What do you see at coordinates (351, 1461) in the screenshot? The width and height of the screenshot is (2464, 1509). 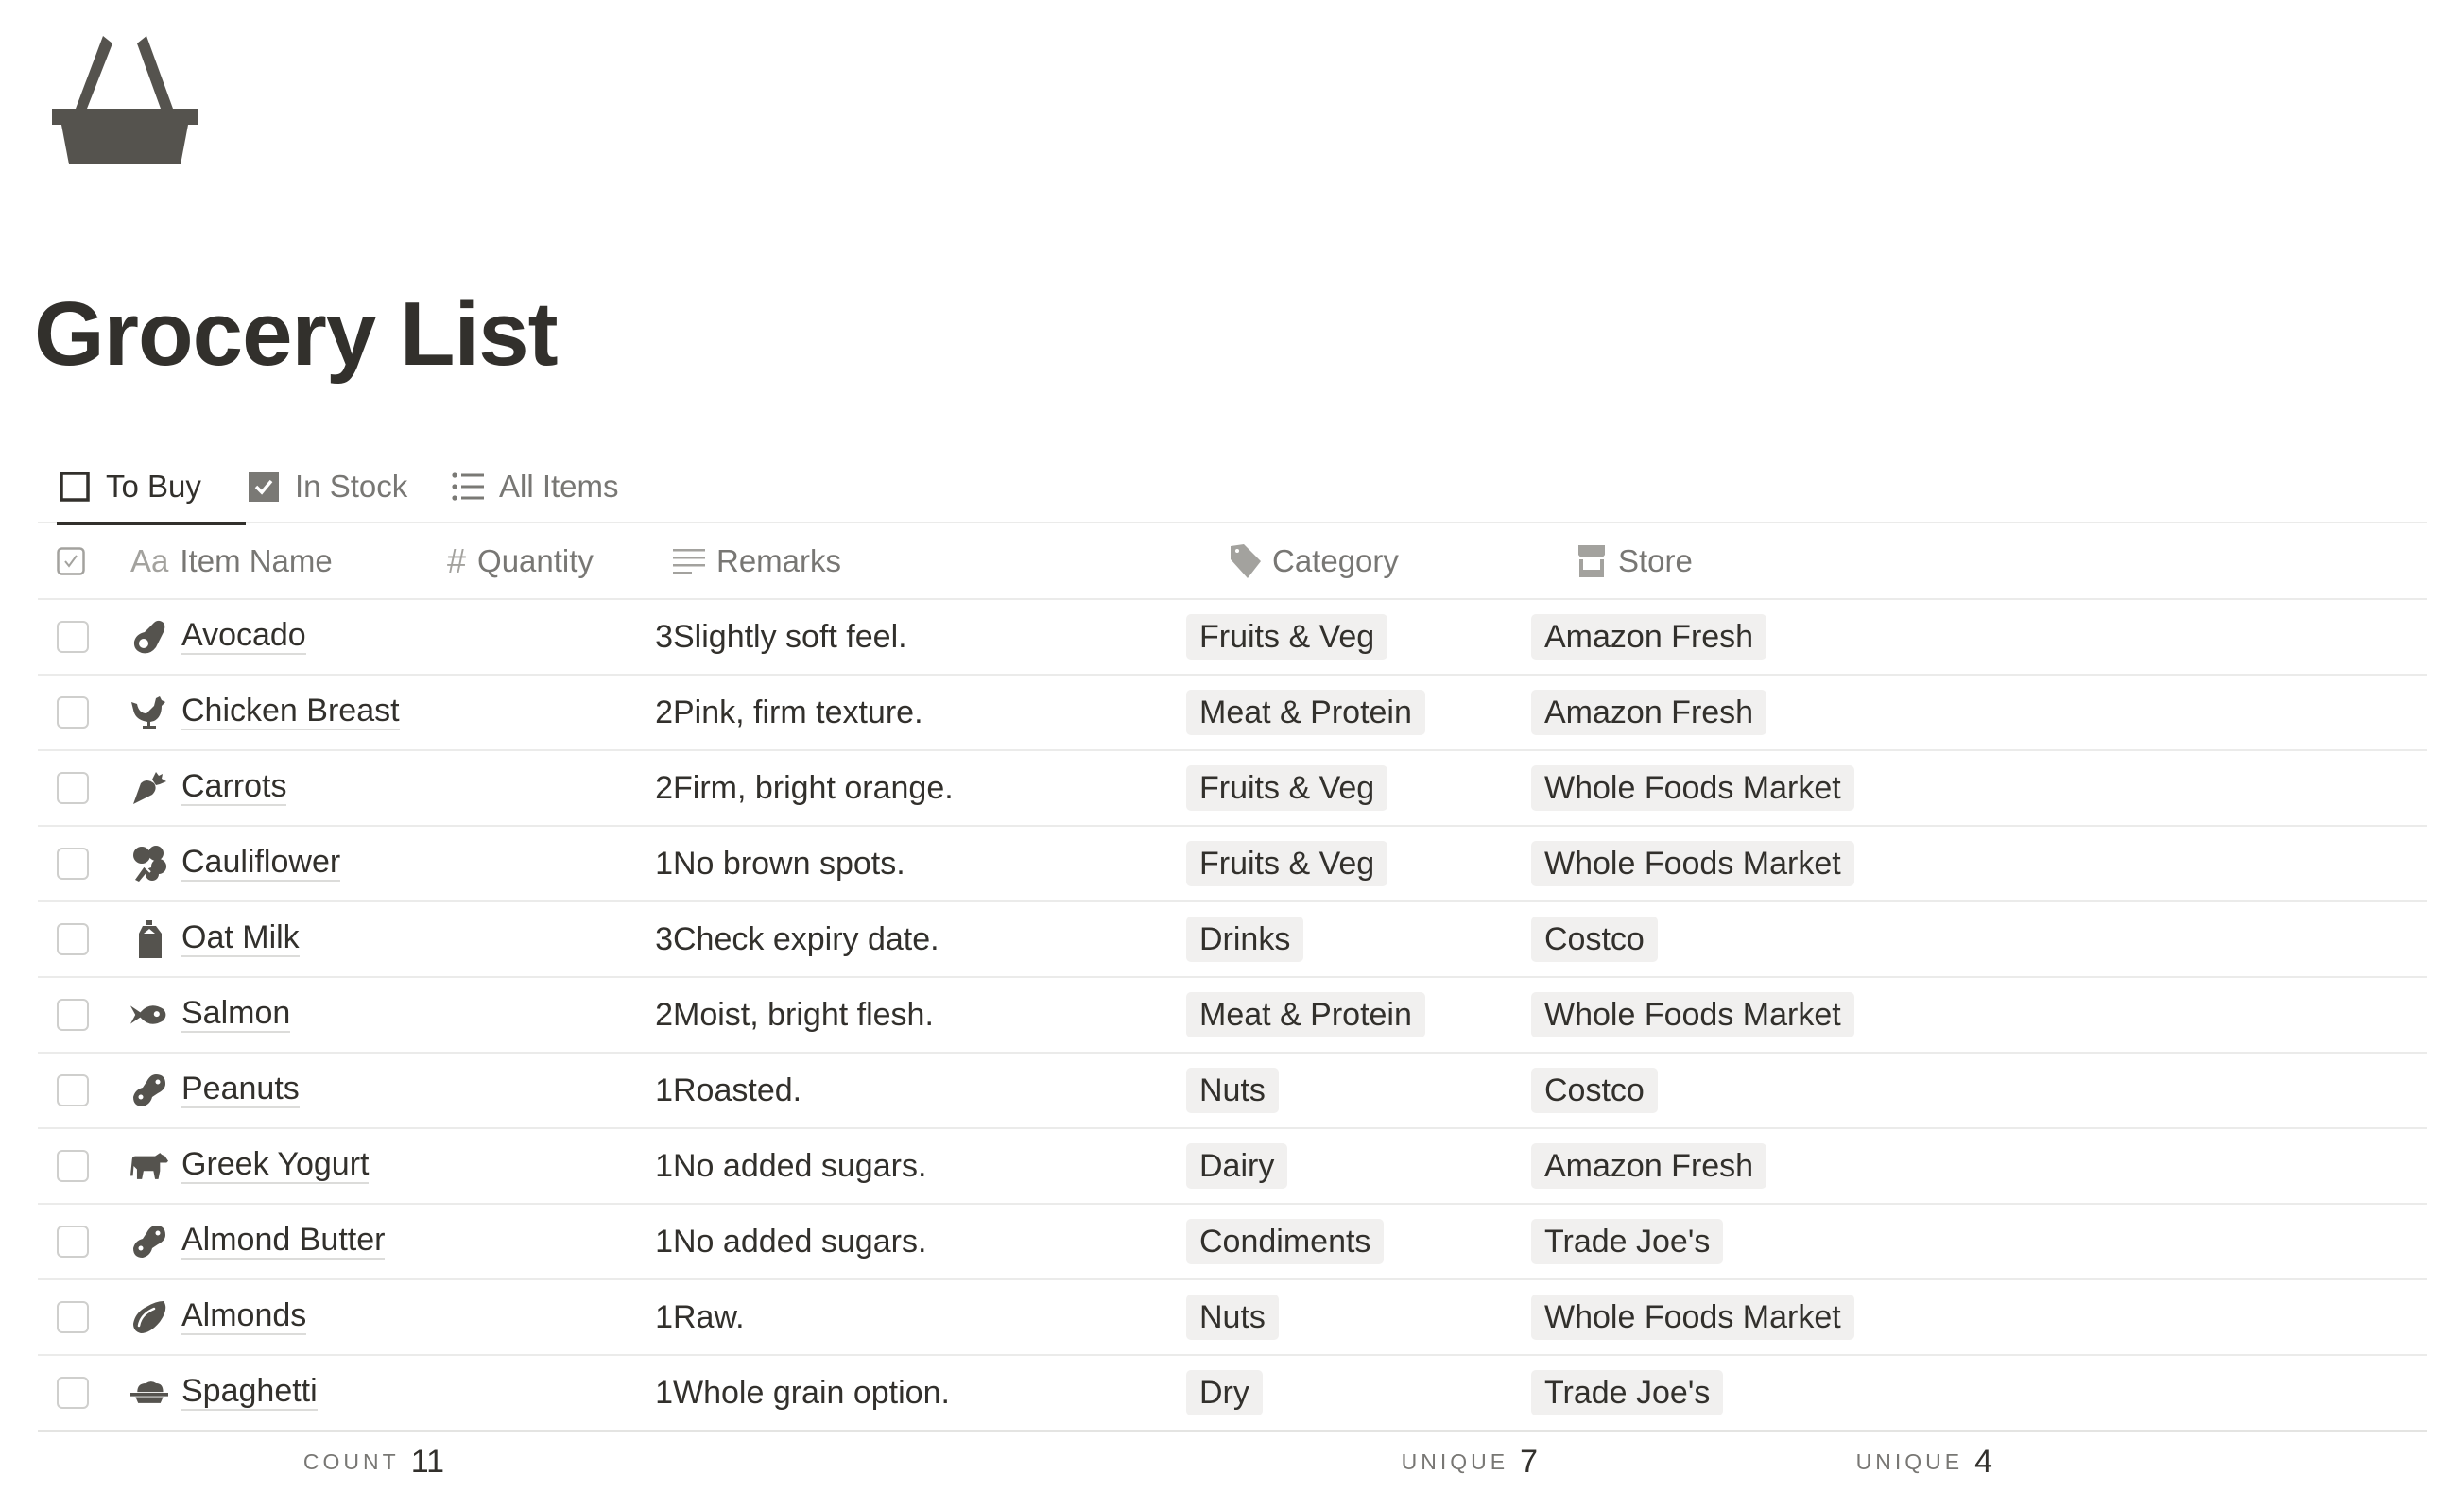 I see `footer-label: Count` at bounding box center [351, 1461].